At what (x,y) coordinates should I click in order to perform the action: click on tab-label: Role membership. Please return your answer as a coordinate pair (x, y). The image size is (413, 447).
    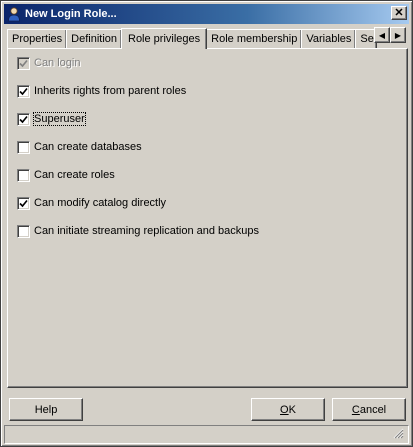
    Looking at the image, I should click on (254, 39).